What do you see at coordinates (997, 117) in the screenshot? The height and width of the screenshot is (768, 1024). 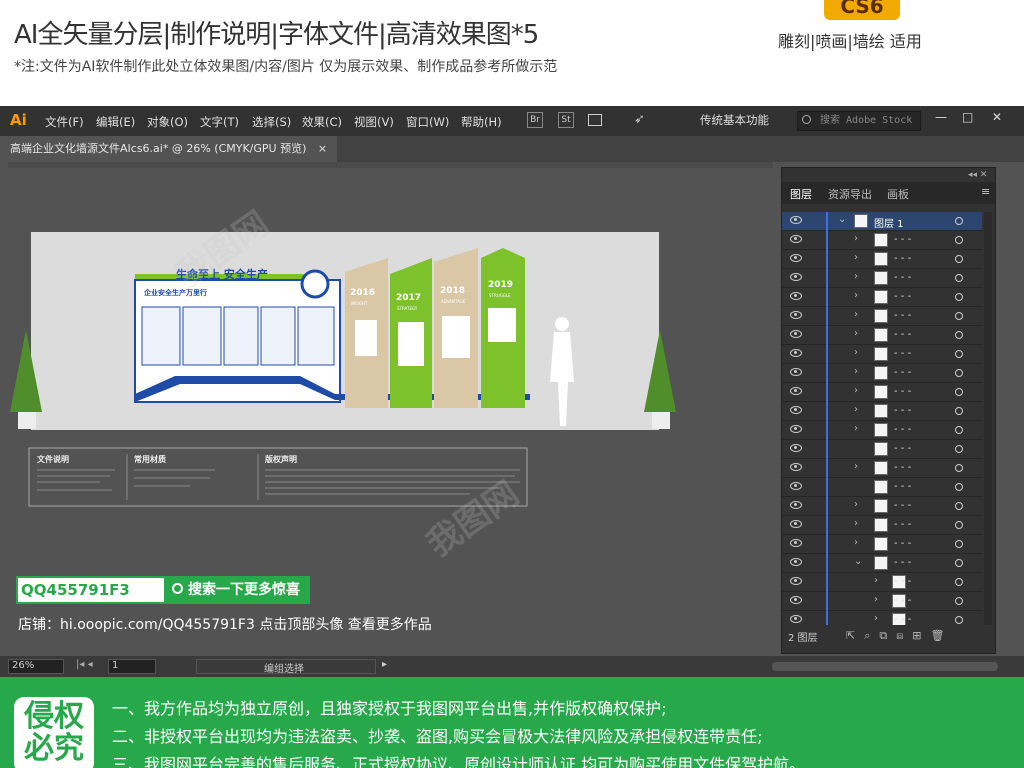 I see `close-window-button: ✕` at bounding box center [997, 117].